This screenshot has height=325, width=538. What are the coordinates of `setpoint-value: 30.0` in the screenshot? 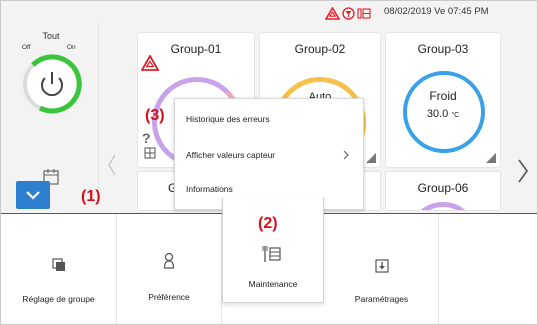 It's located at (437, 114).